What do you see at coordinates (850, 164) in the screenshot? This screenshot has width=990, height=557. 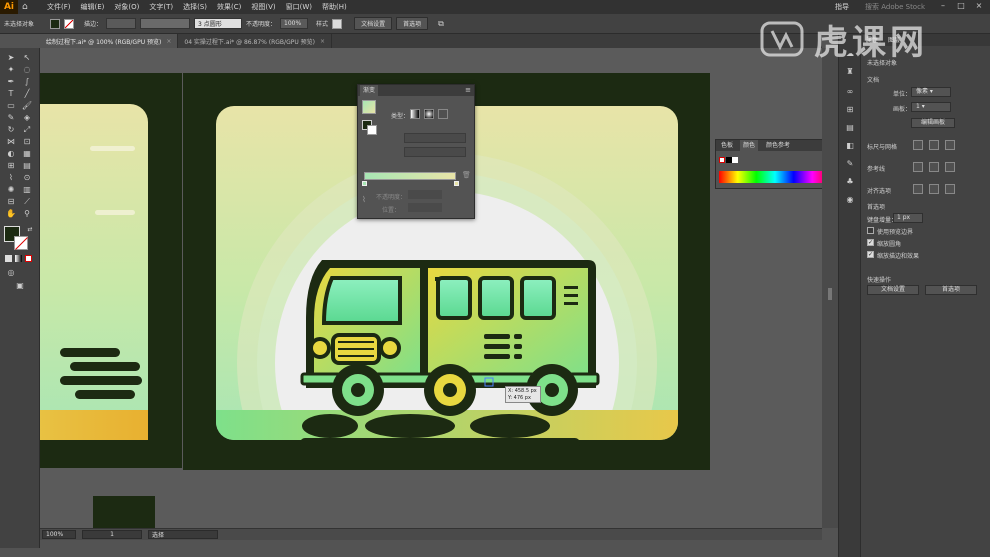 I see `brushes-icon: ✎` at bounding box center [850, 164].